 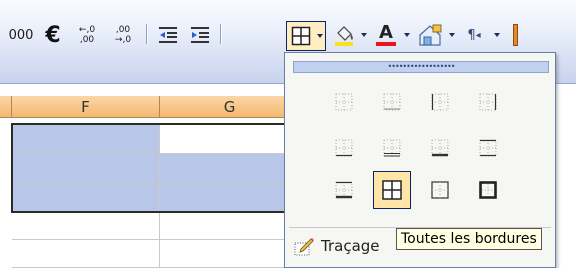 I want to click on decrease-indent-button, so click(x=168, y=35).